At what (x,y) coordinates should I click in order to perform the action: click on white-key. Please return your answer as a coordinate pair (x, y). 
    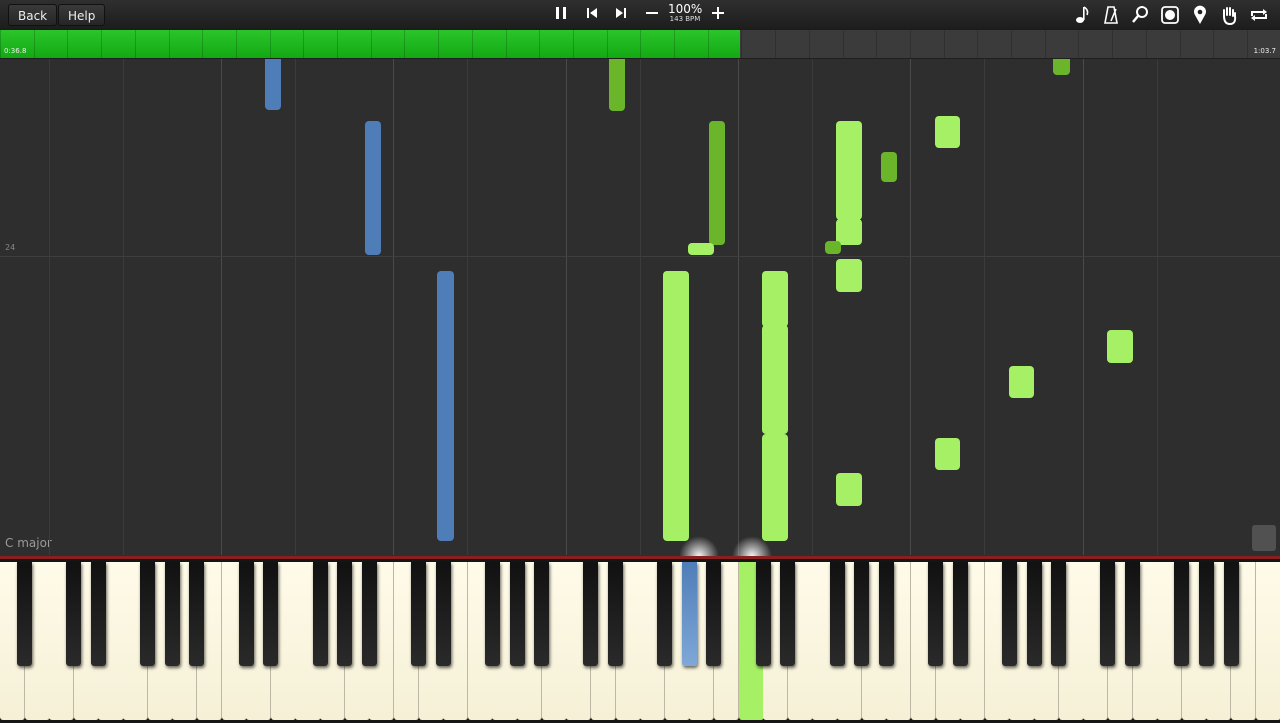
    Looking at the image, I should click on (1267, 641).